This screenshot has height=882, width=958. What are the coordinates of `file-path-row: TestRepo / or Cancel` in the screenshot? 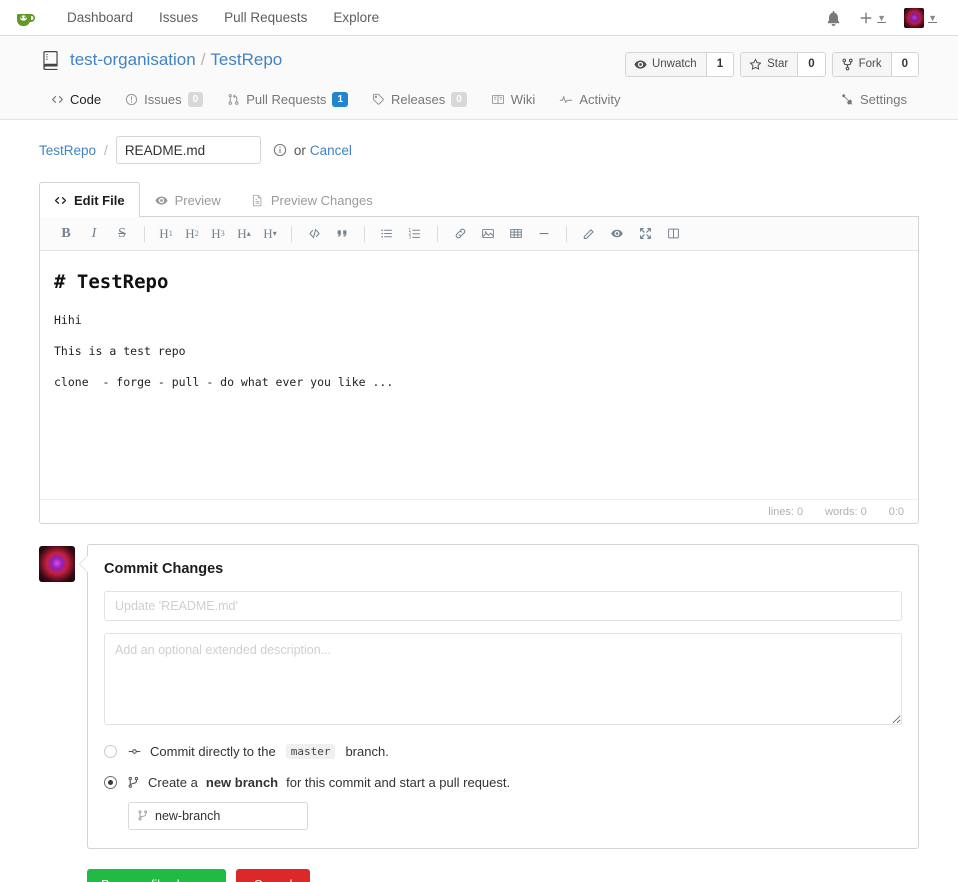 It's located at (479, 150).